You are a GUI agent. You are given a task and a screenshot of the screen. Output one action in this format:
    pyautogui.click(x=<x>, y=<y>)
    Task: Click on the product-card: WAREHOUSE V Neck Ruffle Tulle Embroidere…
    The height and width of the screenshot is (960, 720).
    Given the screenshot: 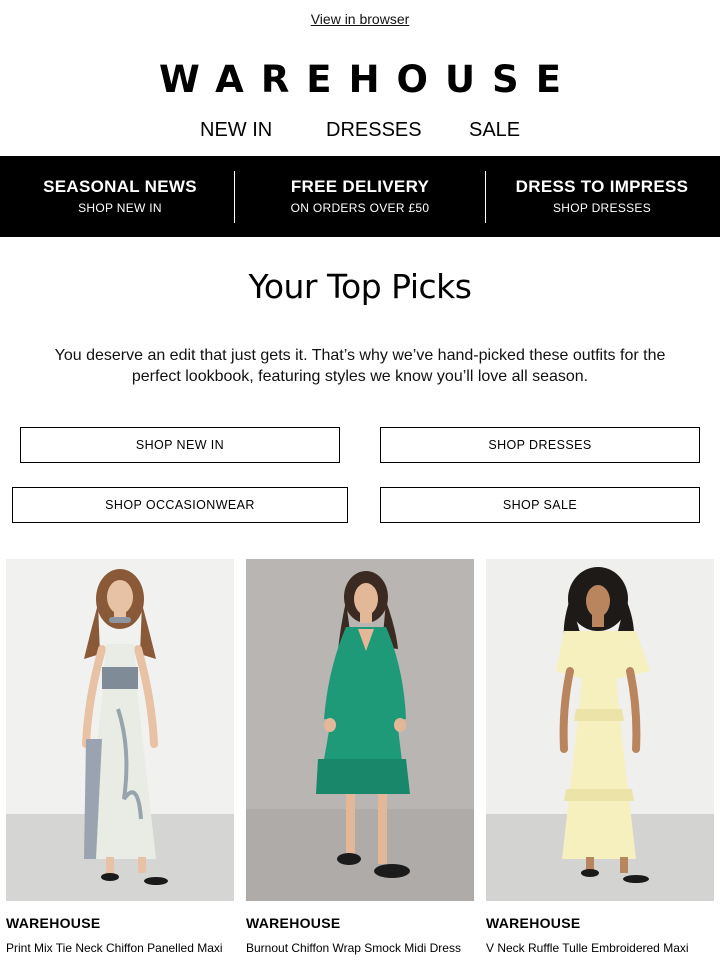 What is the action you would take?
    pyautogui.click(x=600, y=757)
    